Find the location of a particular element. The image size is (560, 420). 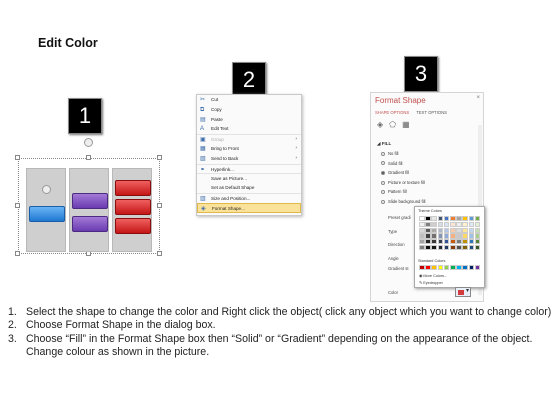

fill-option: No fill is located at coordinates (389, 153).